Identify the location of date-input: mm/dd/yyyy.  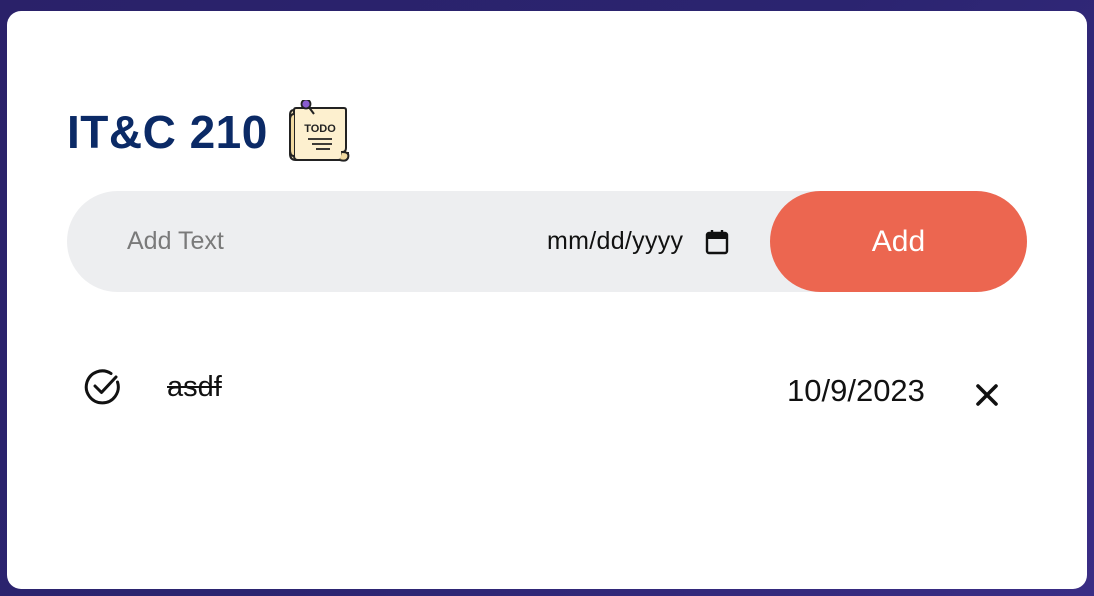
(638, 241).